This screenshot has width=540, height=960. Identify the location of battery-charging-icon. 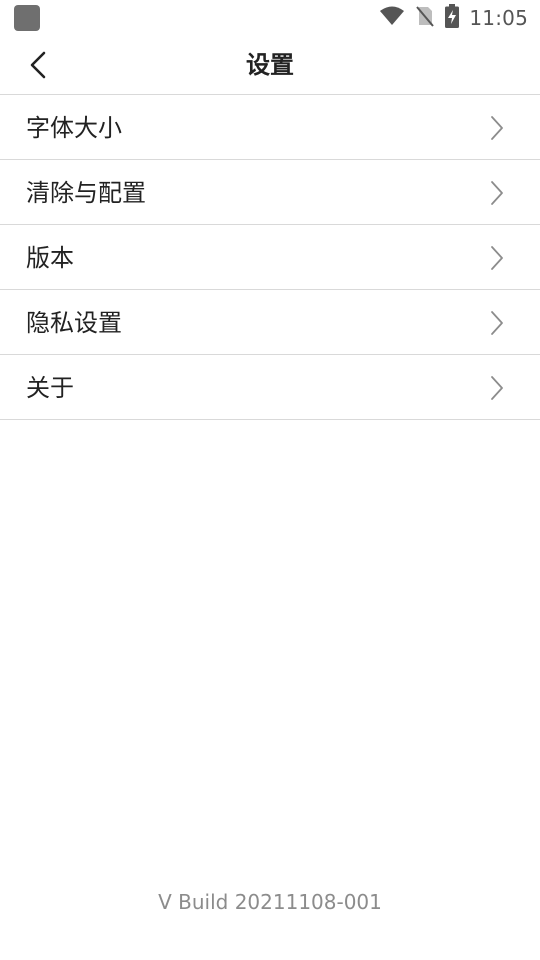
(452, 18).